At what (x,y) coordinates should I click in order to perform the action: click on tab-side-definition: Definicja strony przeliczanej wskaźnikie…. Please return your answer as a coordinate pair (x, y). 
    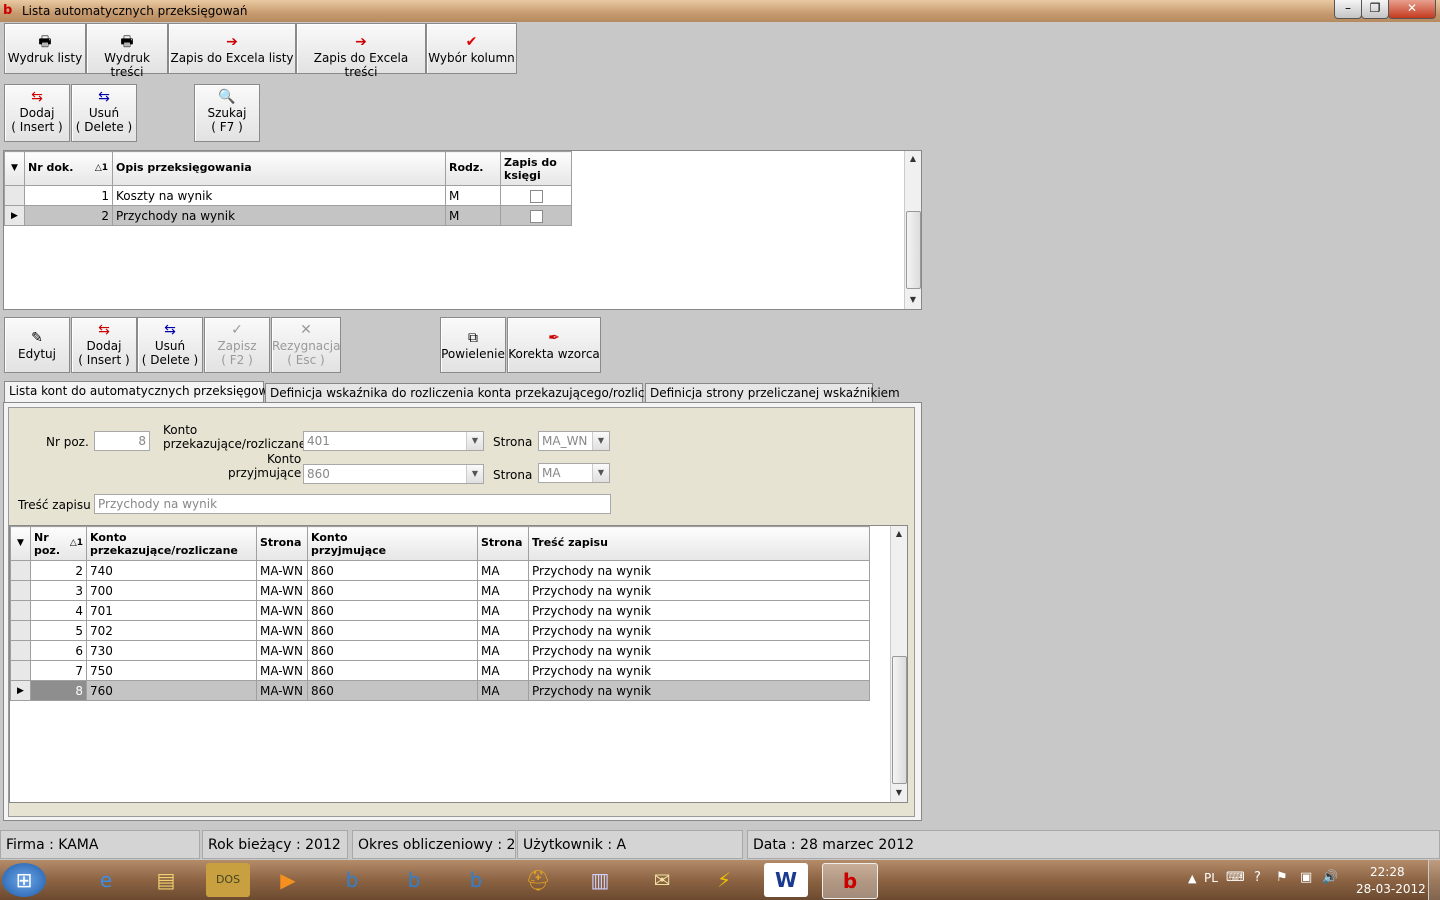
    Looking at the image, I should click on (772, 392).